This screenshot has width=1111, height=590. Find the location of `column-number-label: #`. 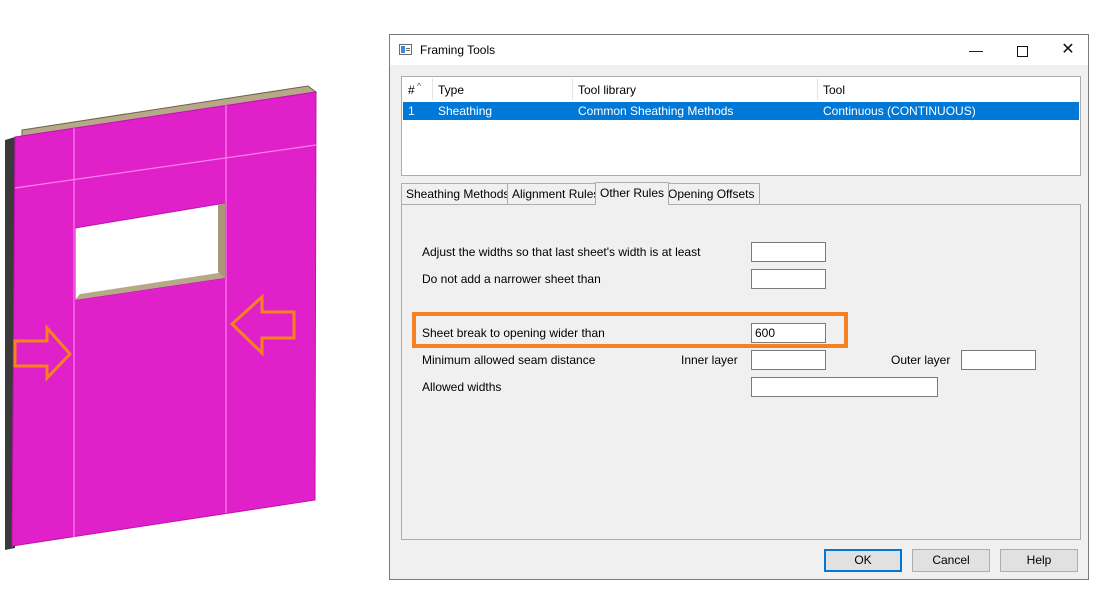

column-number-label: # is located at coordinates (411, 90).